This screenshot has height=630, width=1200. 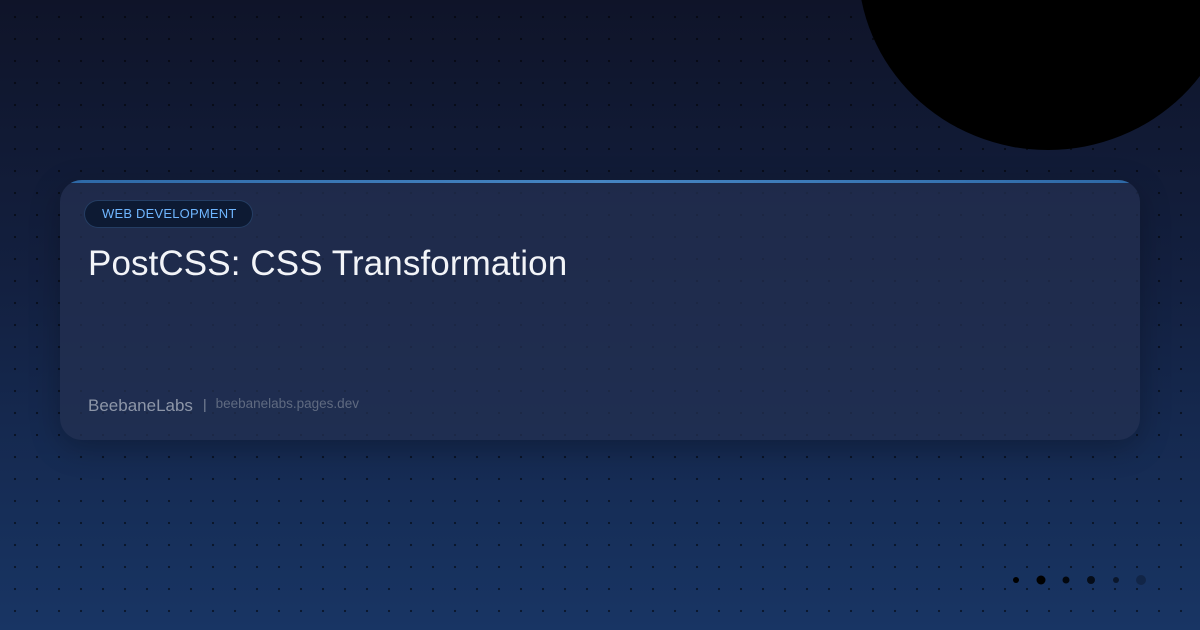 What do you see at coordinates (328, 263) in the screenshot?
I see `article-title: PostCSS: CSS Transformation` at bounding box center [328, 263].